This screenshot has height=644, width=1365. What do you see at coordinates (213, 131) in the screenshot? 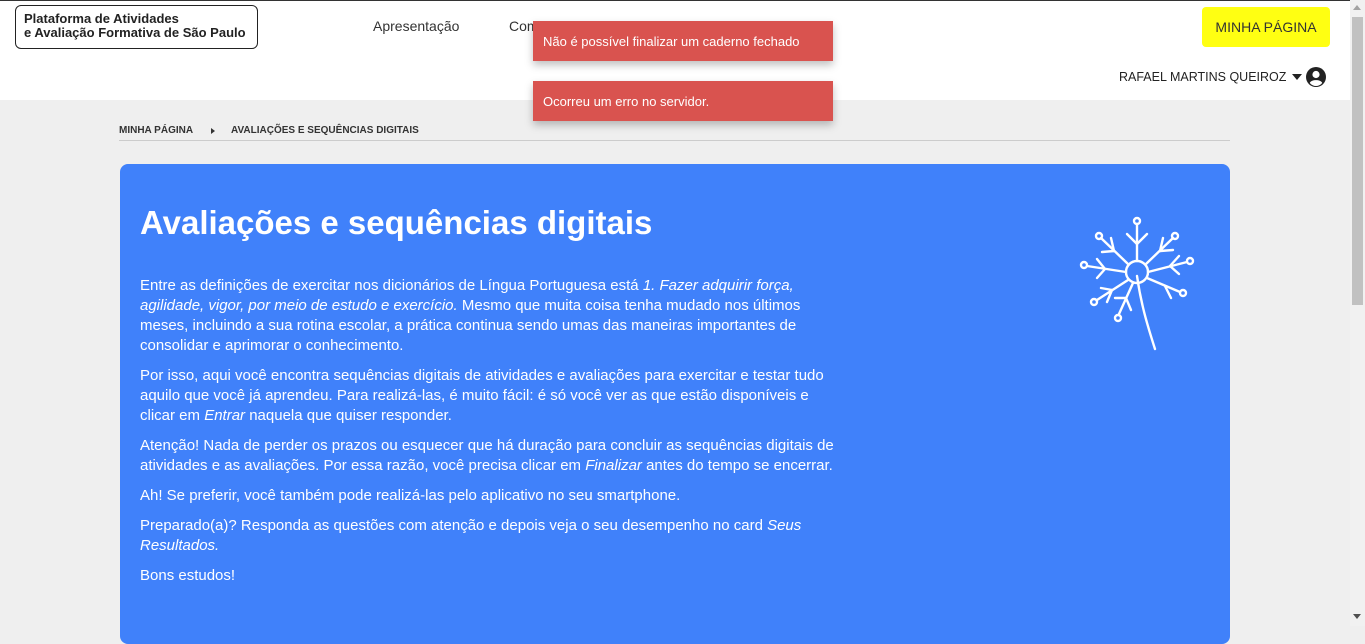
I see `chevron-right-icon` at bounding box center [213, 131].